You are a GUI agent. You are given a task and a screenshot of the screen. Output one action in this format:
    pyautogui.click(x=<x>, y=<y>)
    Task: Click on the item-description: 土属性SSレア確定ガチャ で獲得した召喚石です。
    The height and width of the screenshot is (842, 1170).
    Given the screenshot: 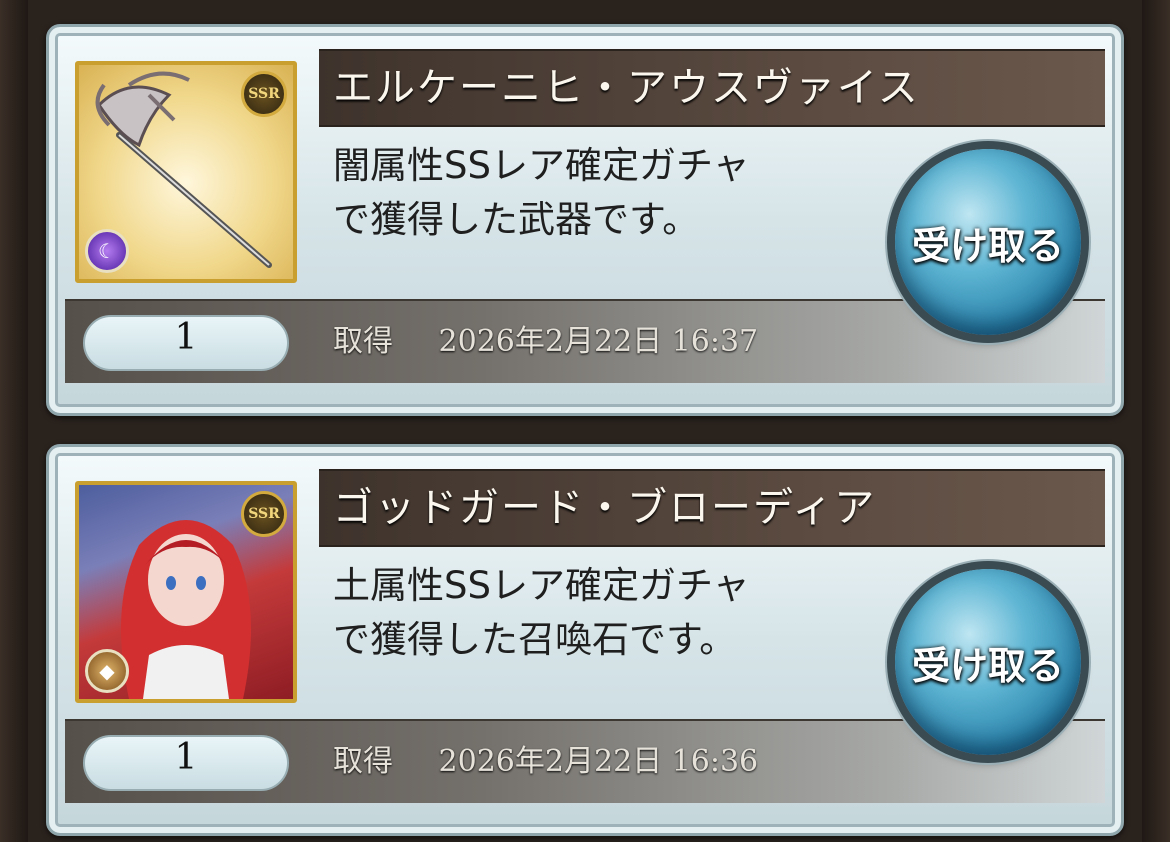 What is the action you would take?
    pyautogui.click(x=598, y=613)
    